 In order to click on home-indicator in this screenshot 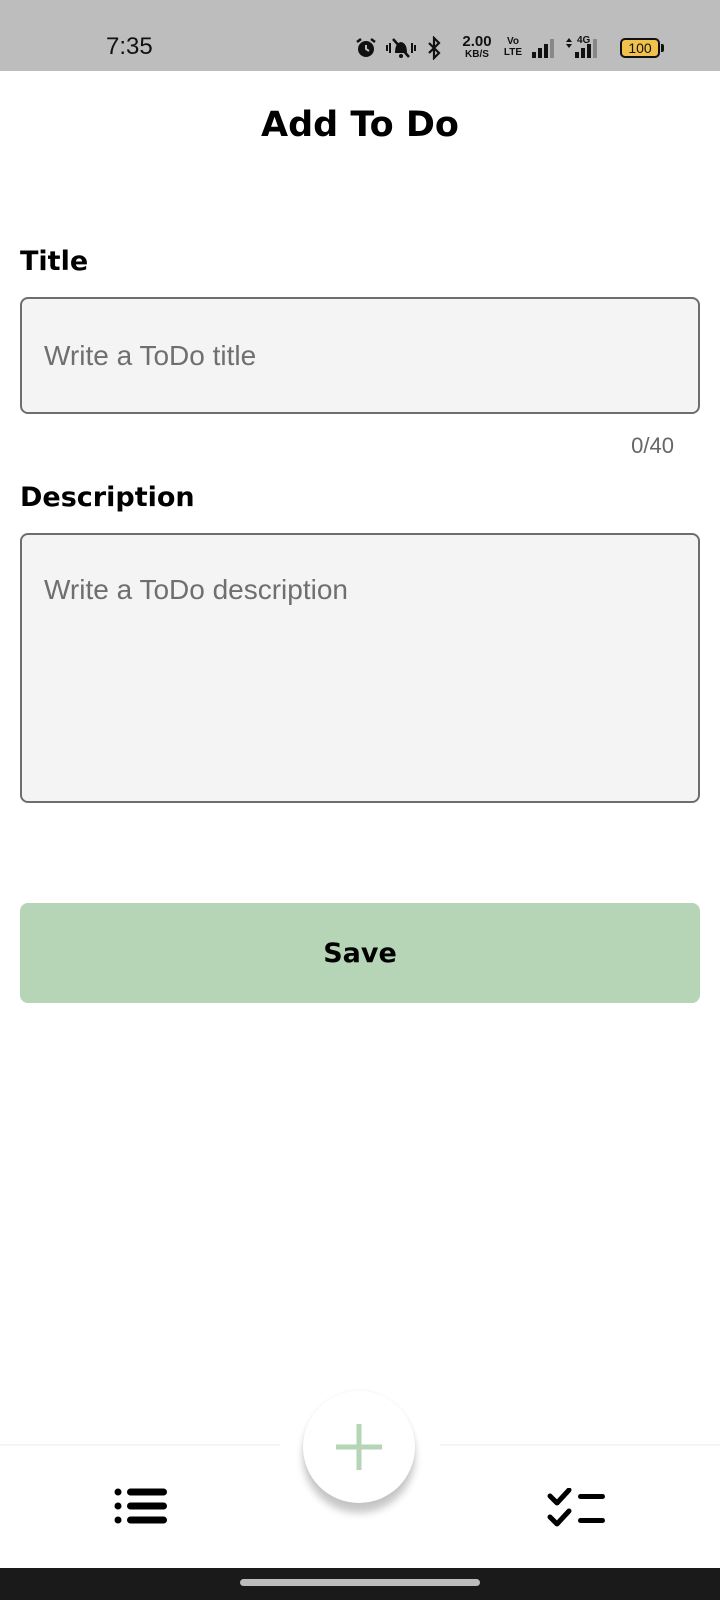, I will do `click(360, 1582)`.